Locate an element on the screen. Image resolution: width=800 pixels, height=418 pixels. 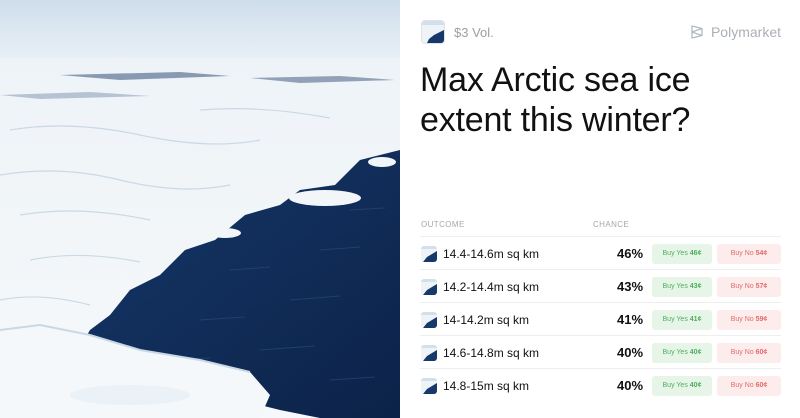
card-header: $3 Vol. Polymarket is located at coordinates (601, 33).